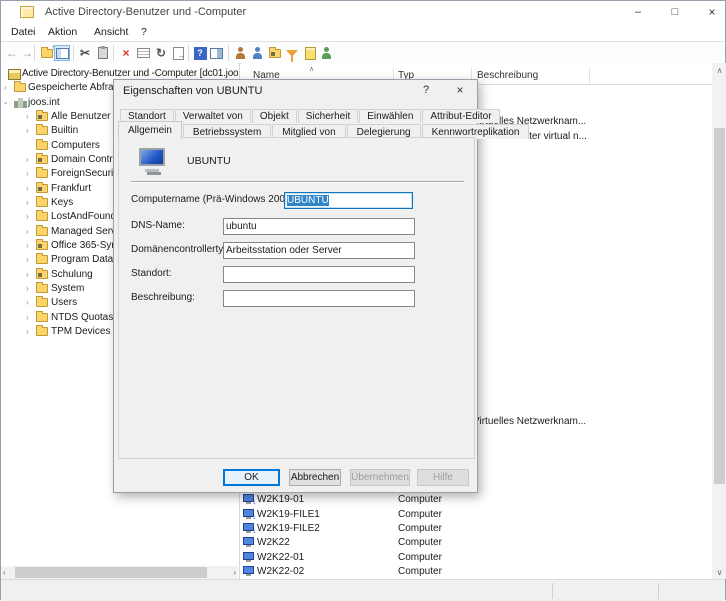  Describe the element at coordinates (319, 298) in the screenshot. I see `field-input-beschreibung` at that location.